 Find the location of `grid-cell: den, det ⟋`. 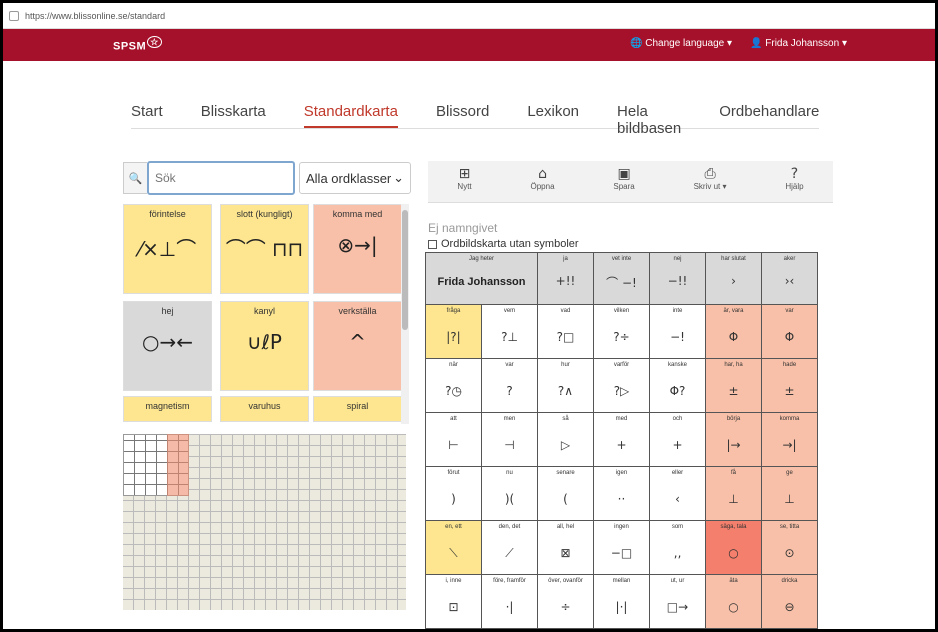

grid-cell: den, det ⟋ is located at coordinates (509, 547).